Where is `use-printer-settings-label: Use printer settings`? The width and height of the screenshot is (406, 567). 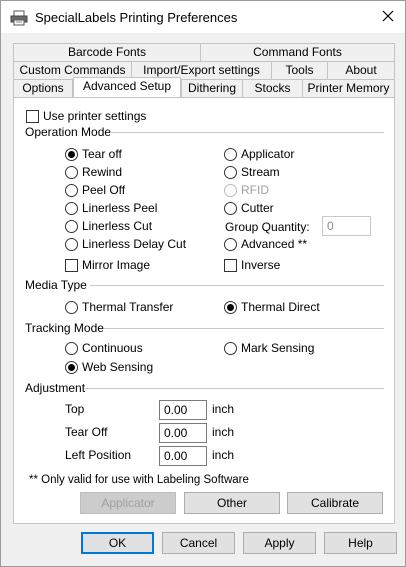
use-printer-settings-label: Use printer settings is located at coordinates (95, 116).